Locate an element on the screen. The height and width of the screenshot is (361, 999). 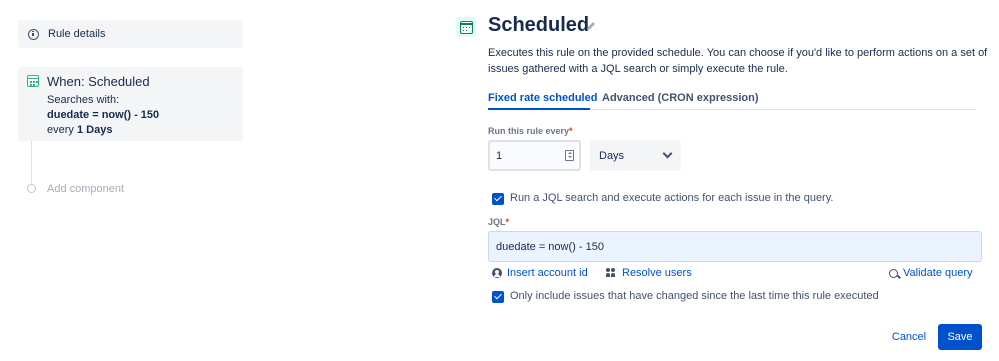
insert-account-id-link: Insert account id is located at coordinates (540, 273).